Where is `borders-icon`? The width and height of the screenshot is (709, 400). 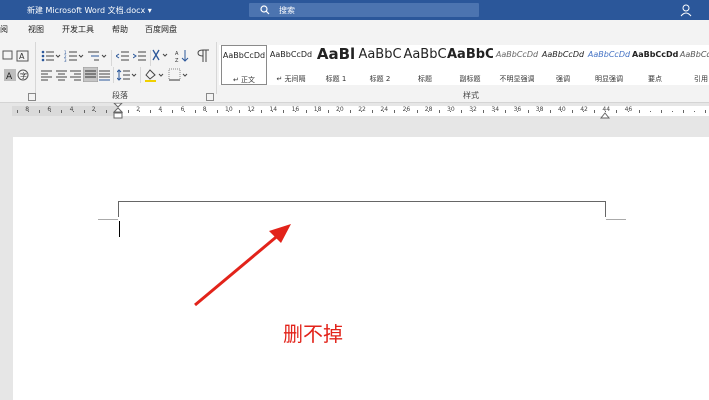
borders-icon is located at coordinates (178, 75).